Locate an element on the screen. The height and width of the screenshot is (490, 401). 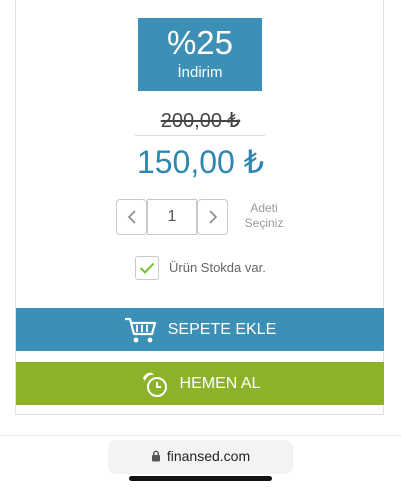
quantity-input: 1 is located at coordinates (172, 217).